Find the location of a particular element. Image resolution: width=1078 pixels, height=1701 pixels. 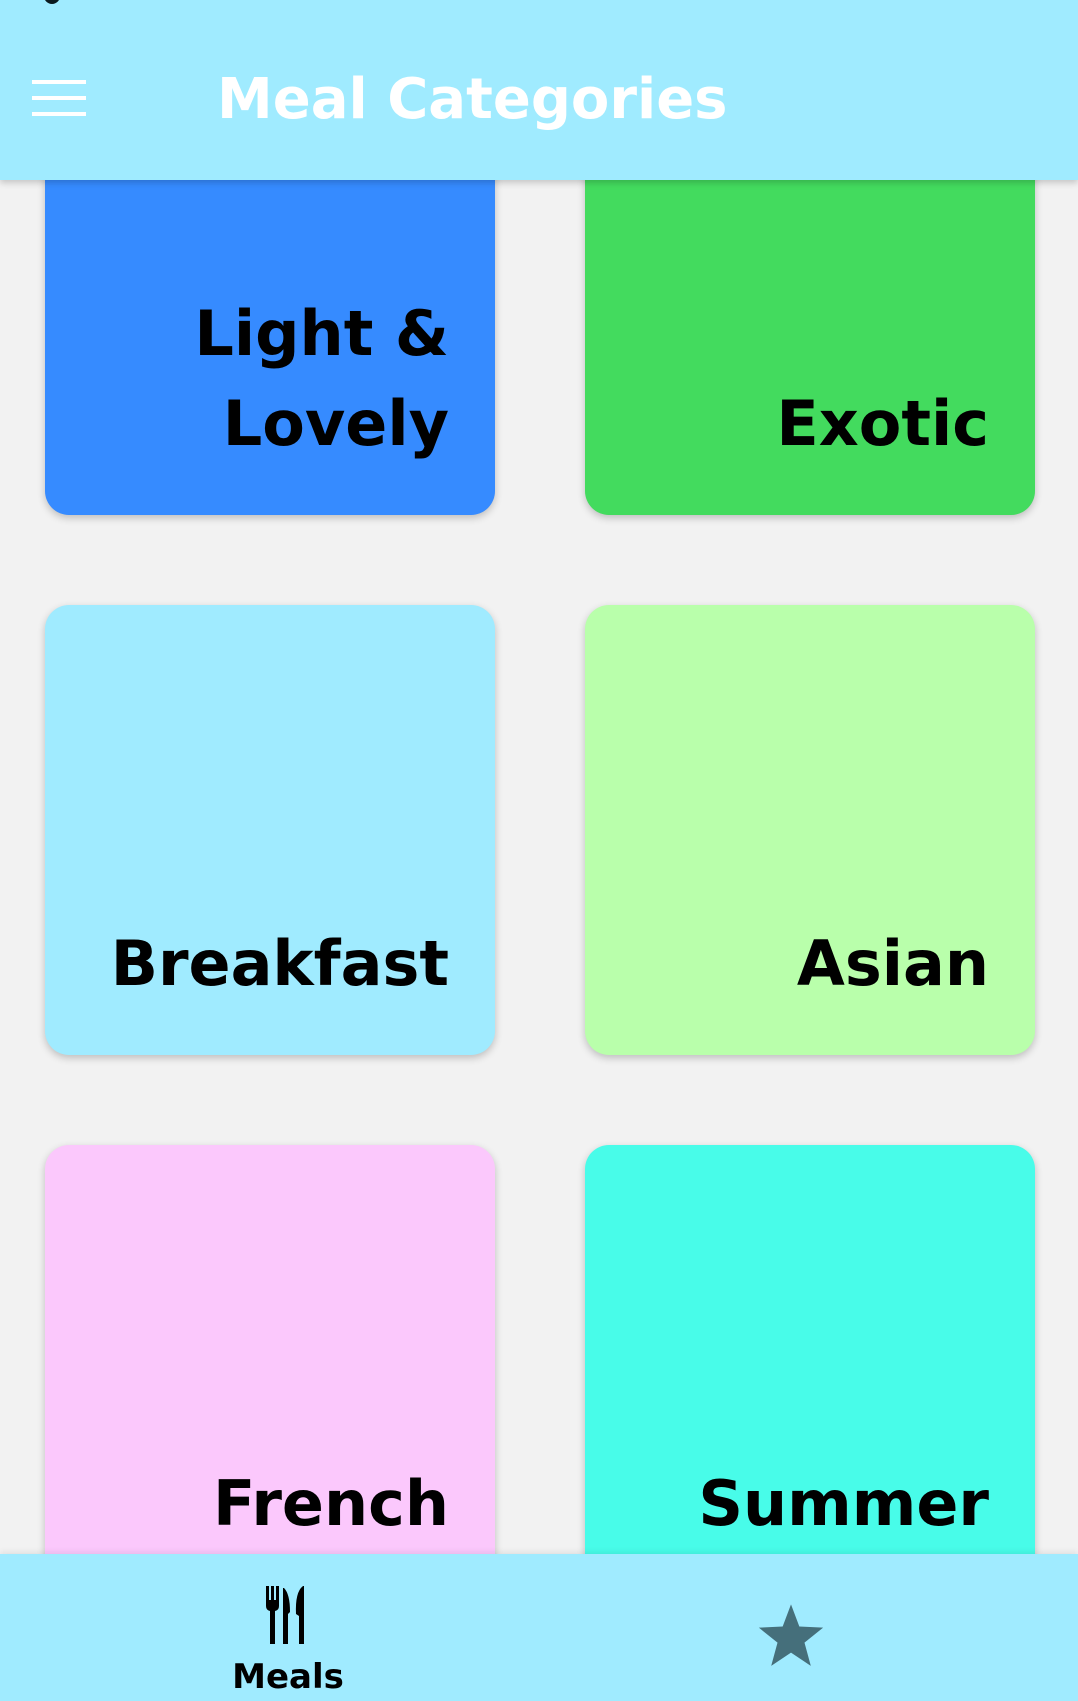

tab-meals: Meals is located at coordinates (269, 1627).